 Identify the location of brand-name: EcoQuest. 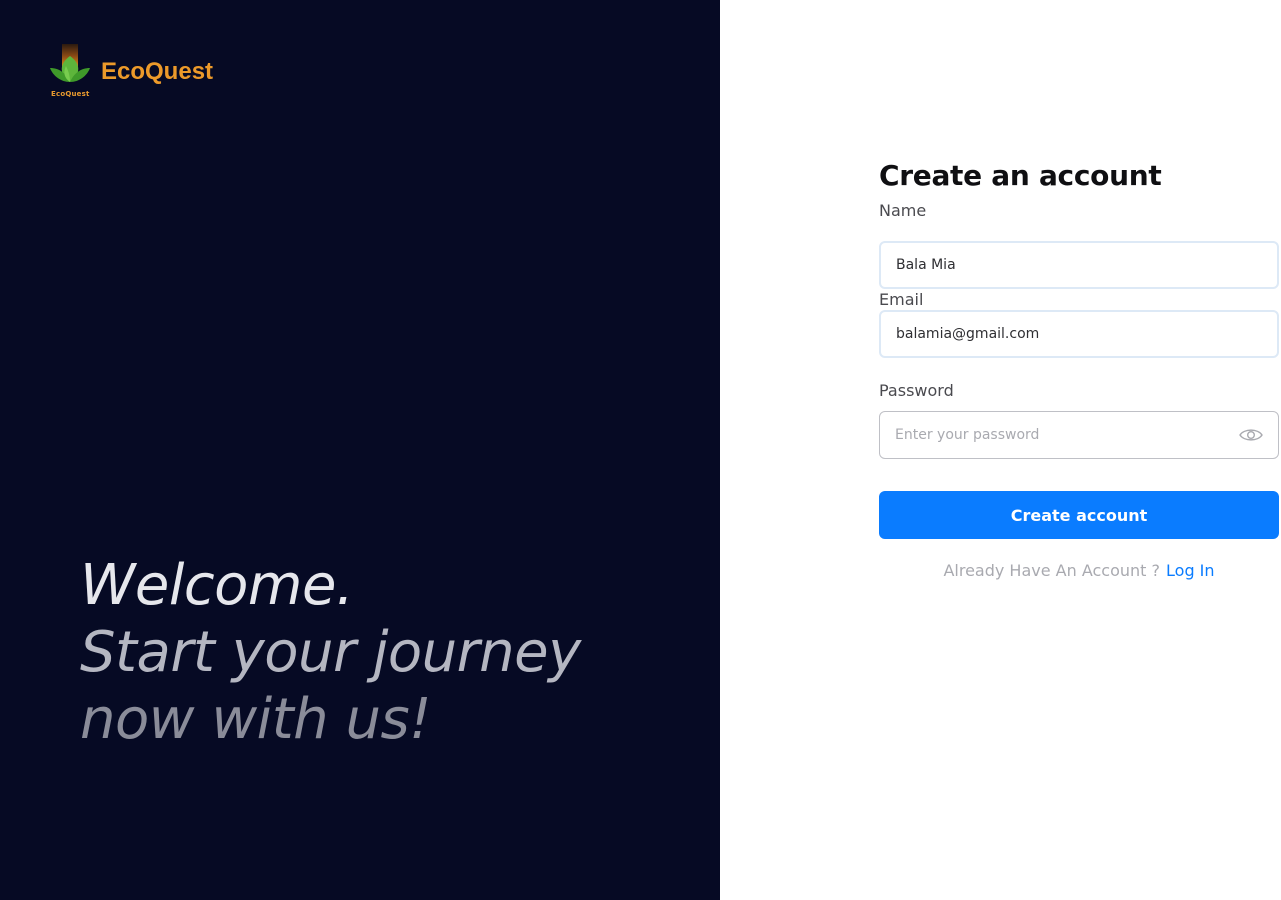
(157, 71).